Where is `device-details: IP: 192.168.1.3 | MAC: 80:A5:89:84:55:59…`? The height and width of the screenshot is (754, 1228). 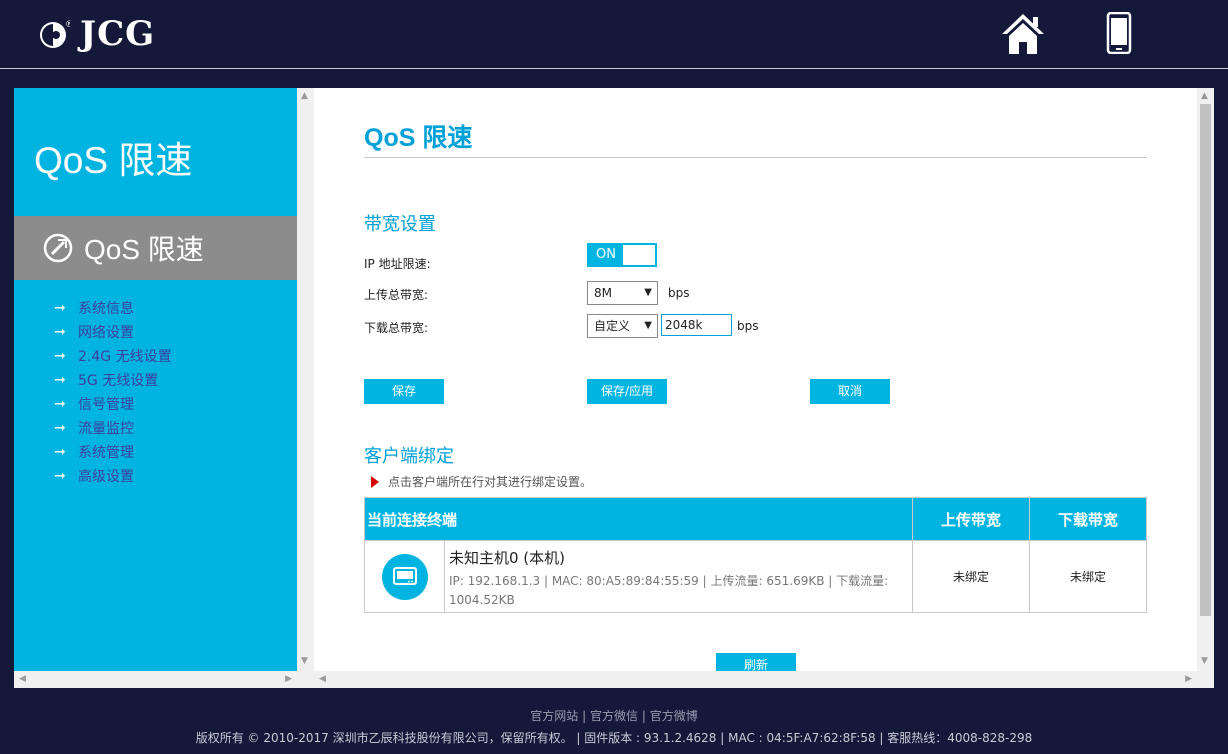 device-details: IP: 192.168.1.3 | MAC: 80:A5:89:84:55:59… is located at coordinates (669, 590).